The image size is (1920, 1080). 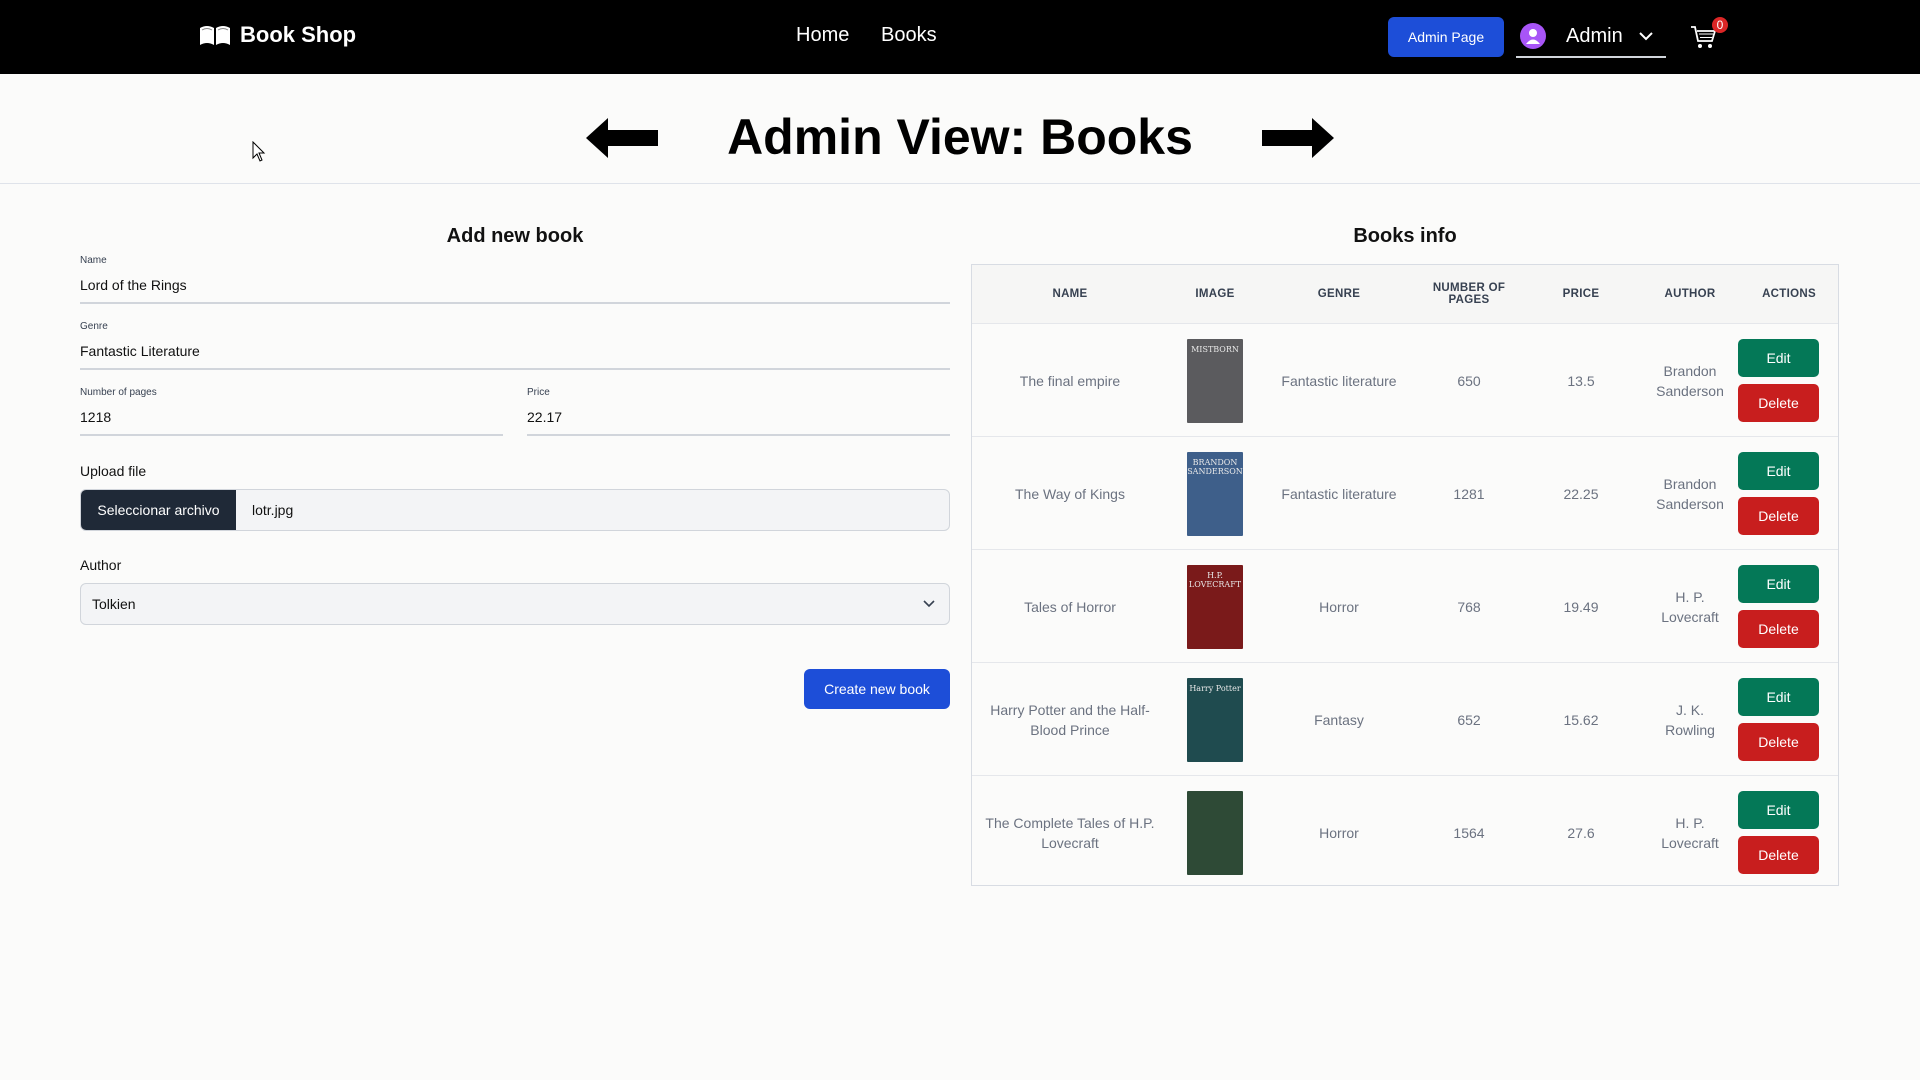 I want to click on column-header-actions: ACTIONS, so click(x=1789, y=294).